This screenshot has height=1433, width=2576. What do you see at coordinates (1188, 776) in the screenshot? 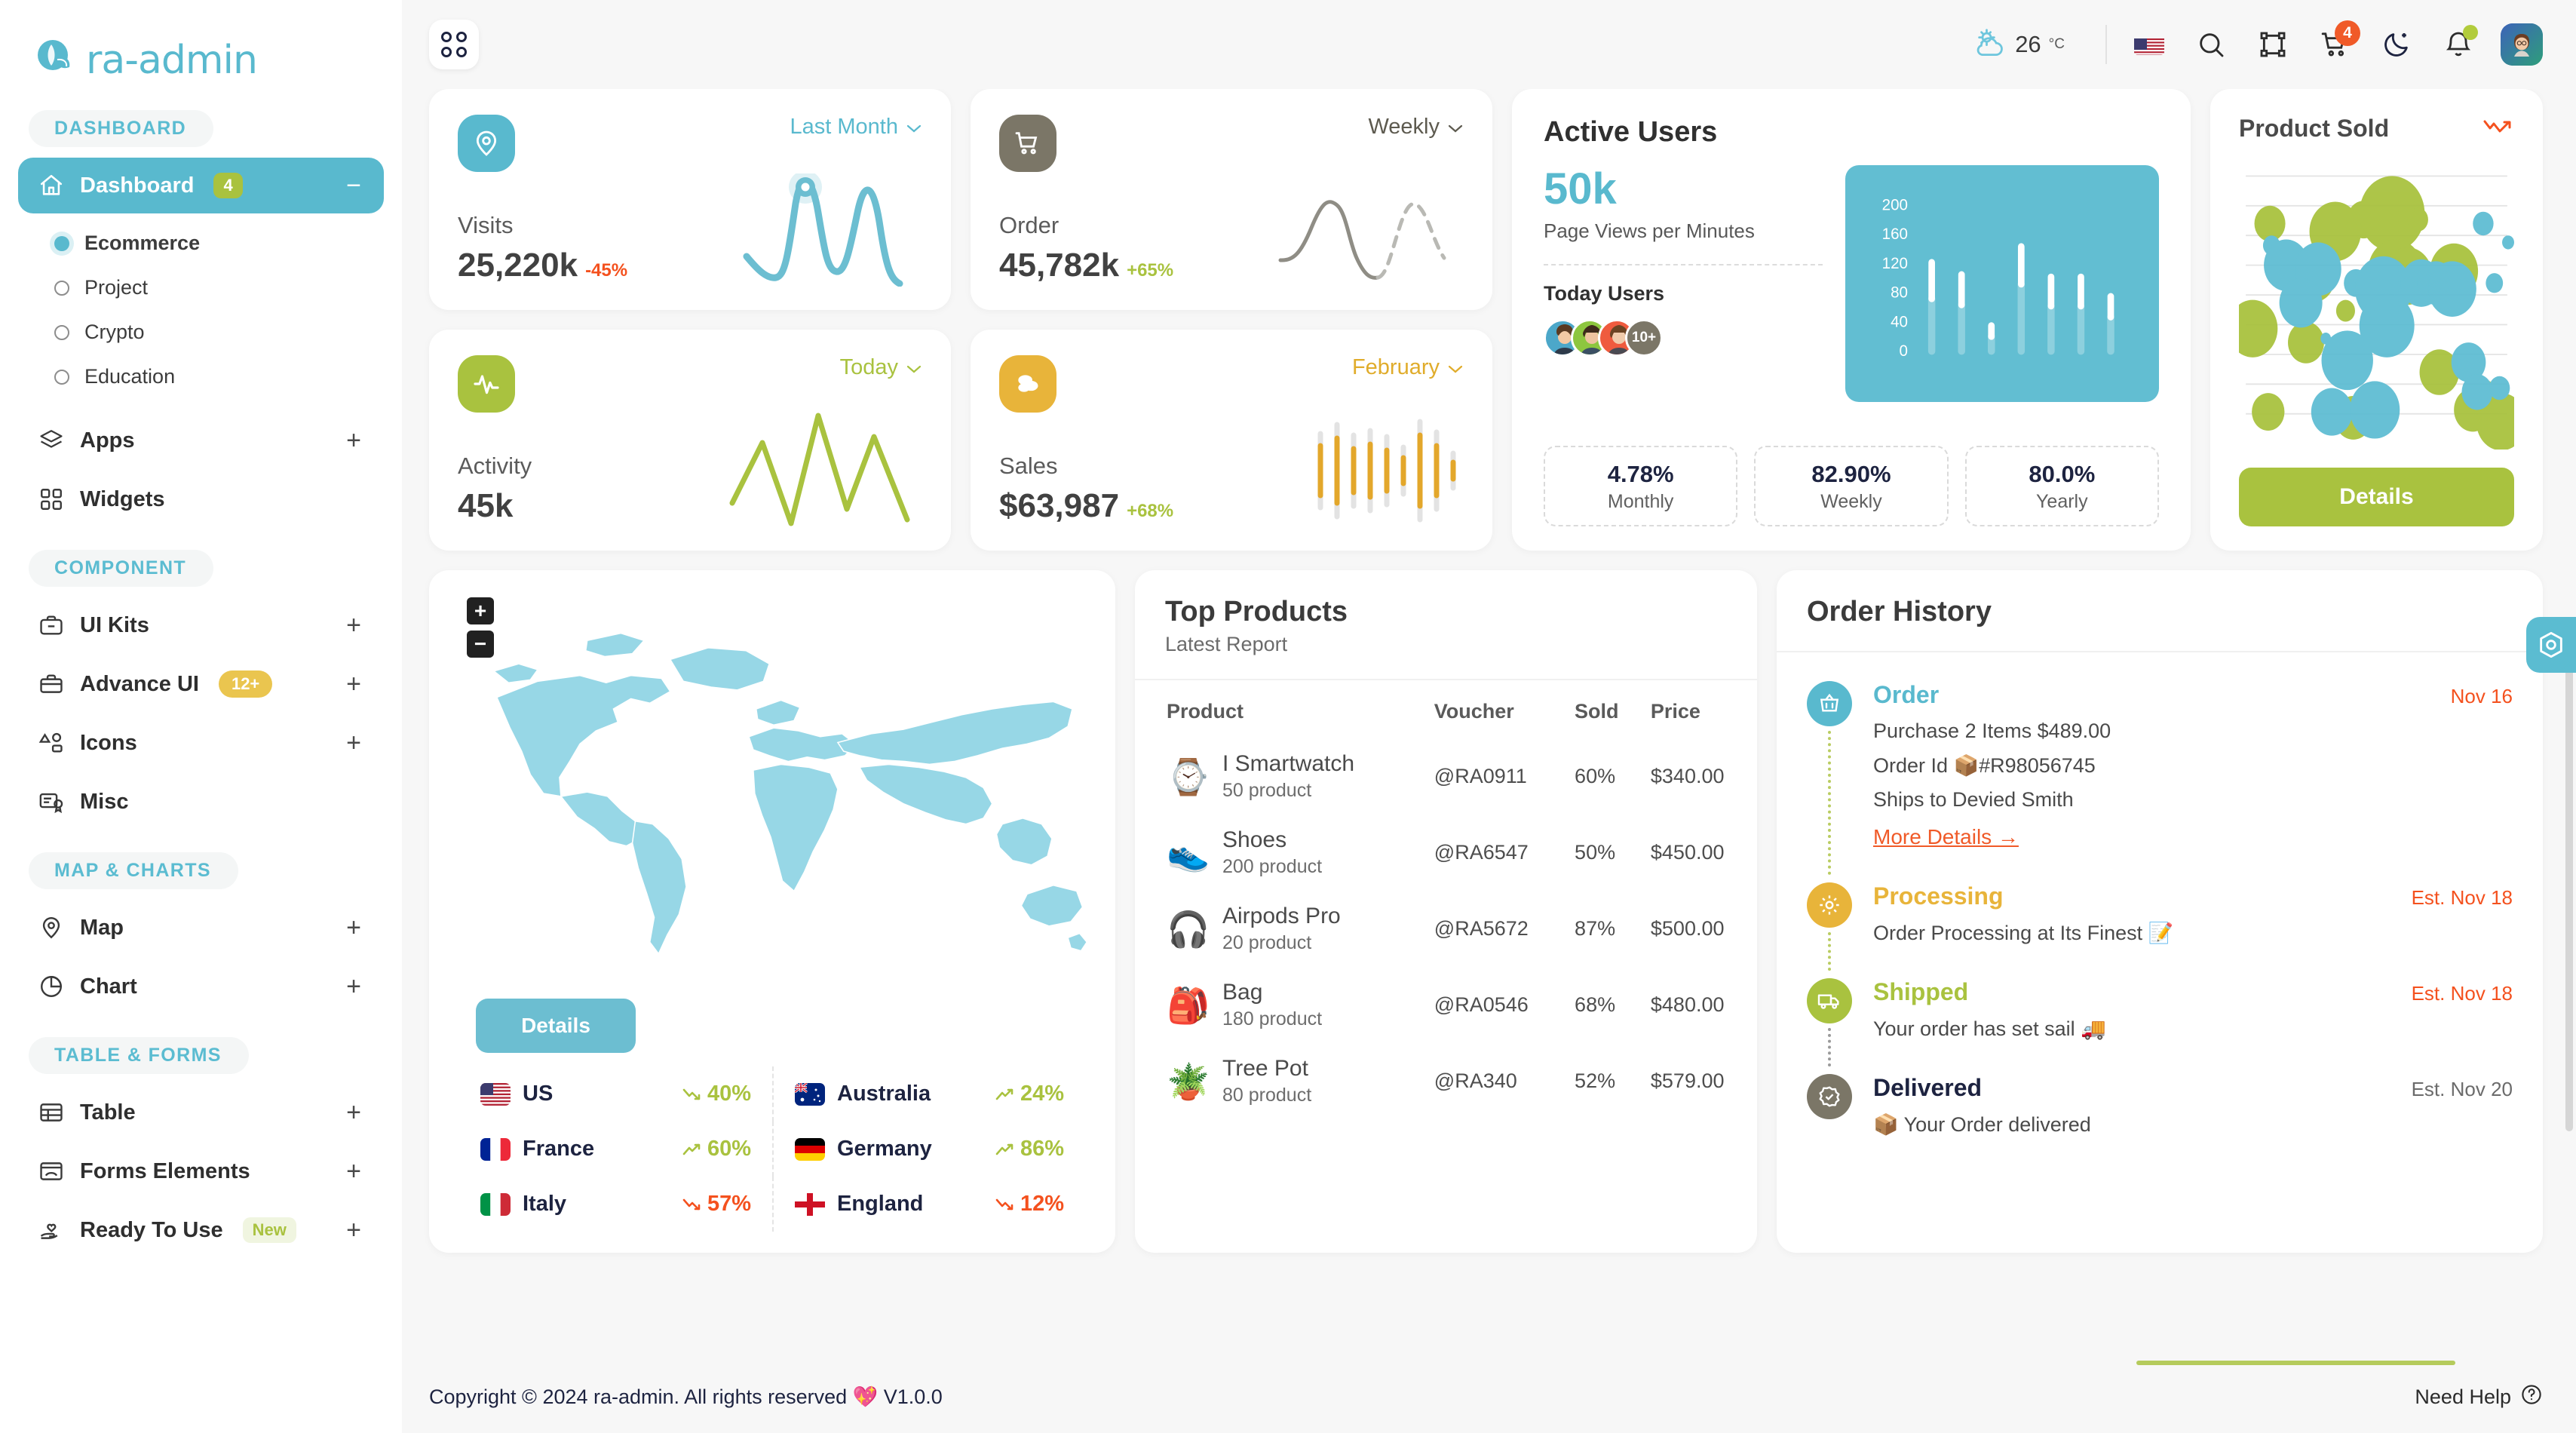
I see `product-image: ⌚` at bounding box center [1188, 776].